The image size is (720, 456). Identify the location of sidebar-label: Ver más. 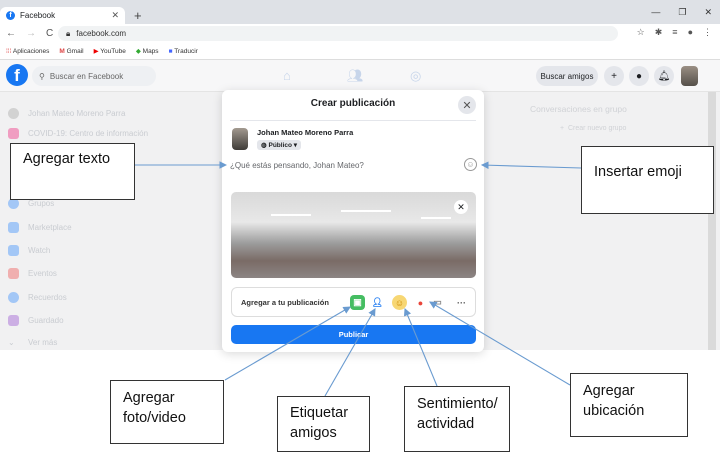
(43, 342).